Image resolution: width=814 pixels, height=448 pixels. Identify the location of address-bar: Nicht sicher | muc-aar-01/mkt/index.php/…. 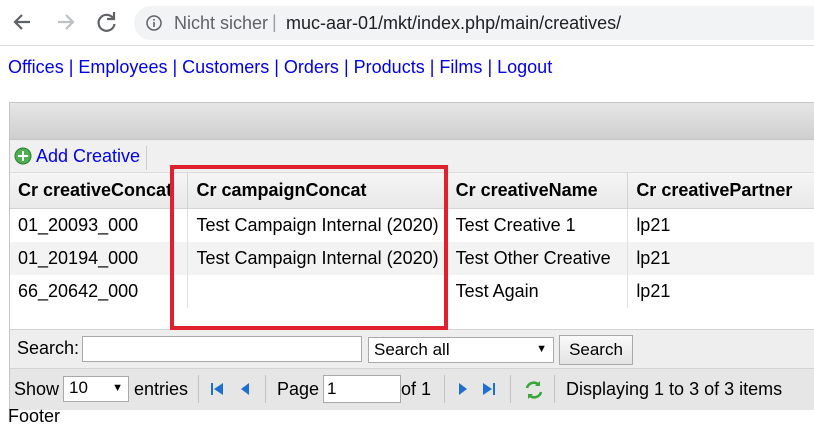
(474, 23).